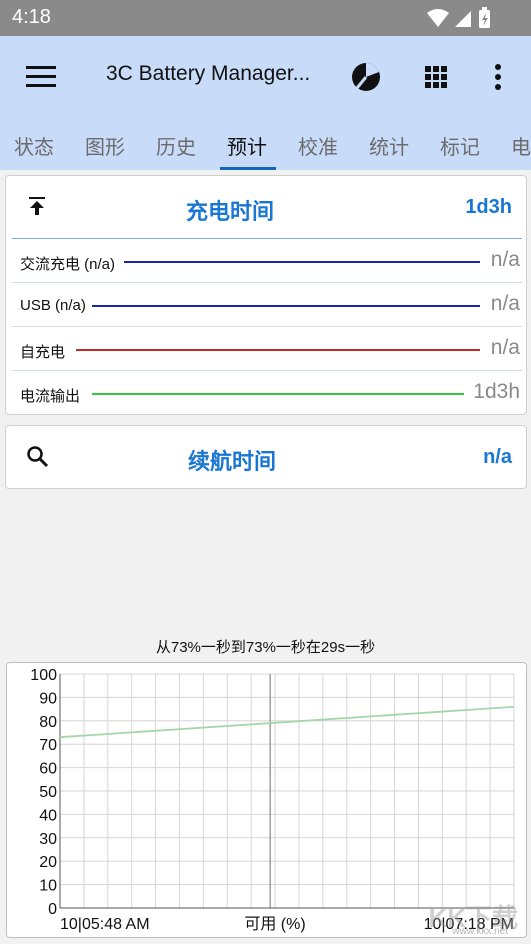 The width and height of the screenshot is (531, 944). What do you see at coordinates (43, 675) in the screenshot?
I see `y-tick-label: 100` at bounding box center [43, 675].